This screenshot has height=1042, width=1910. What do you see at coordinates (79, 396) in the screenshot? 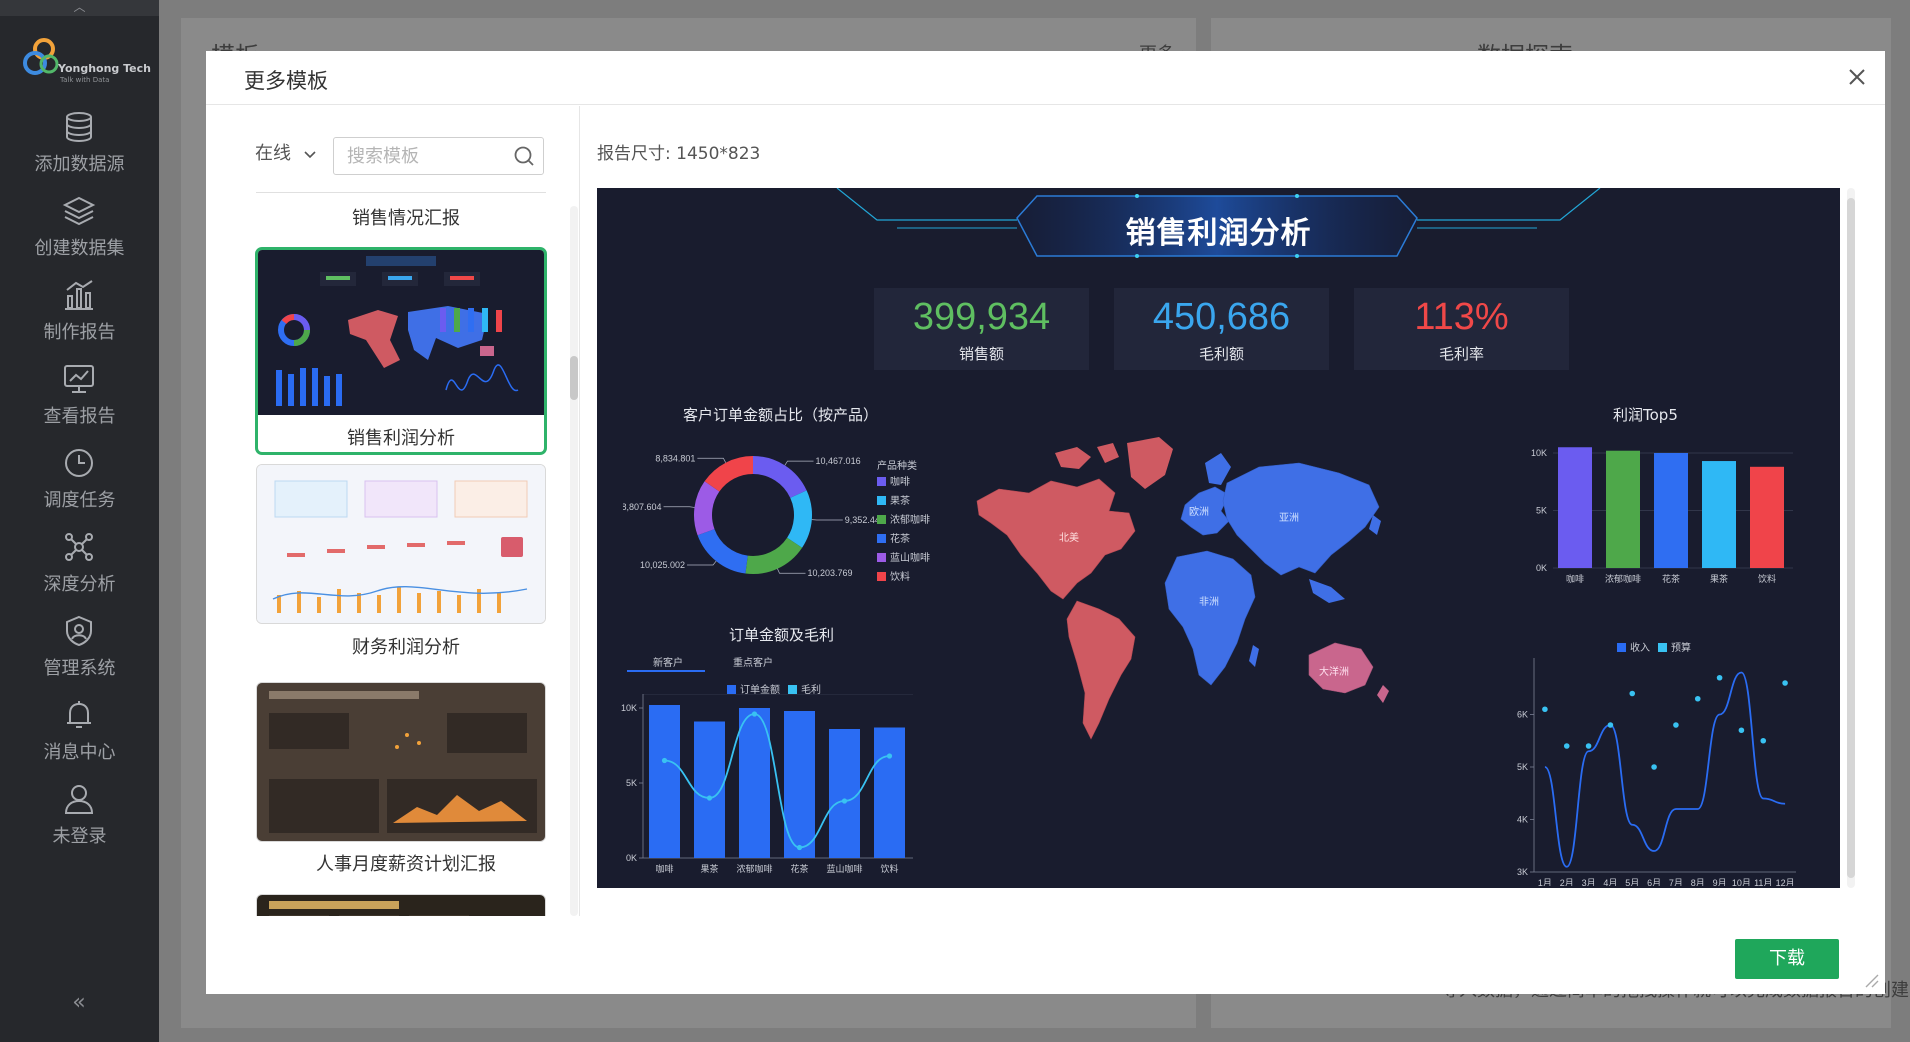
I see `nav-item-view-report: 查看报告` at bounding box center [79, 396].